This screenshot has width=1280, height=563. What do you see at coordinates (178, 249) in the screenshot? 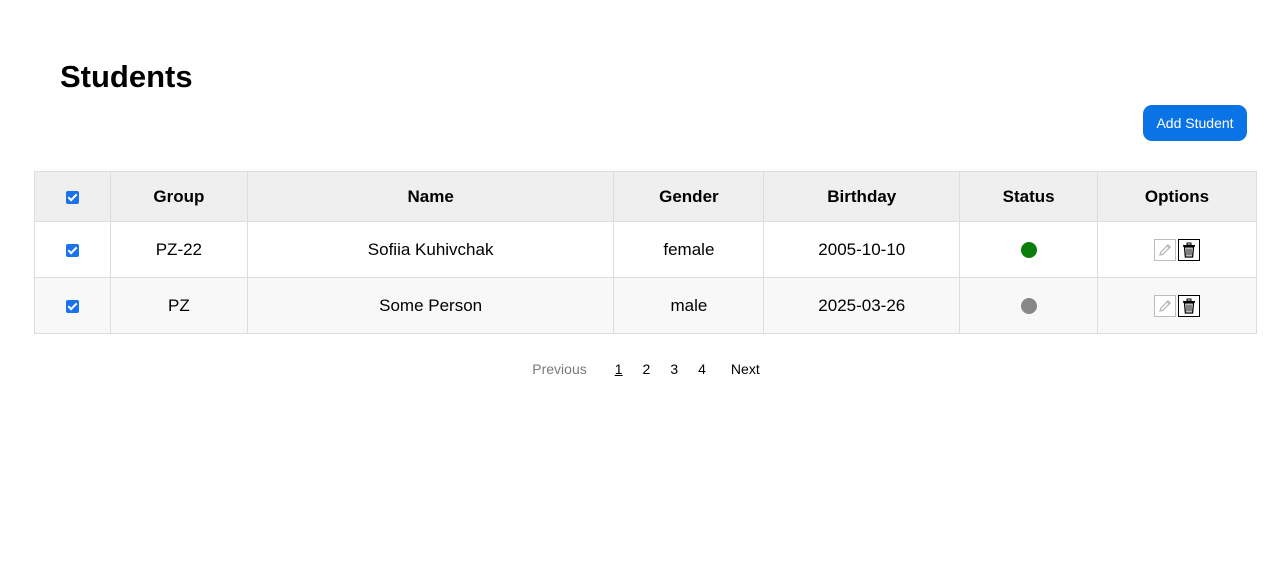
I see `cell-group: PZ-22` at bounding box center [178, 249].